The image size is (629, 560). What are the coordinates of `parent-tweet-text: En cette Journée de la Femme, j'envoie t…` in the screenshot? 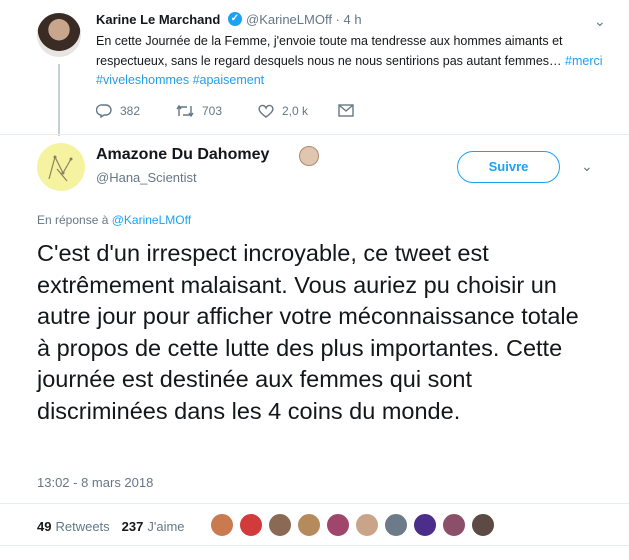 It's located at (351, 61).